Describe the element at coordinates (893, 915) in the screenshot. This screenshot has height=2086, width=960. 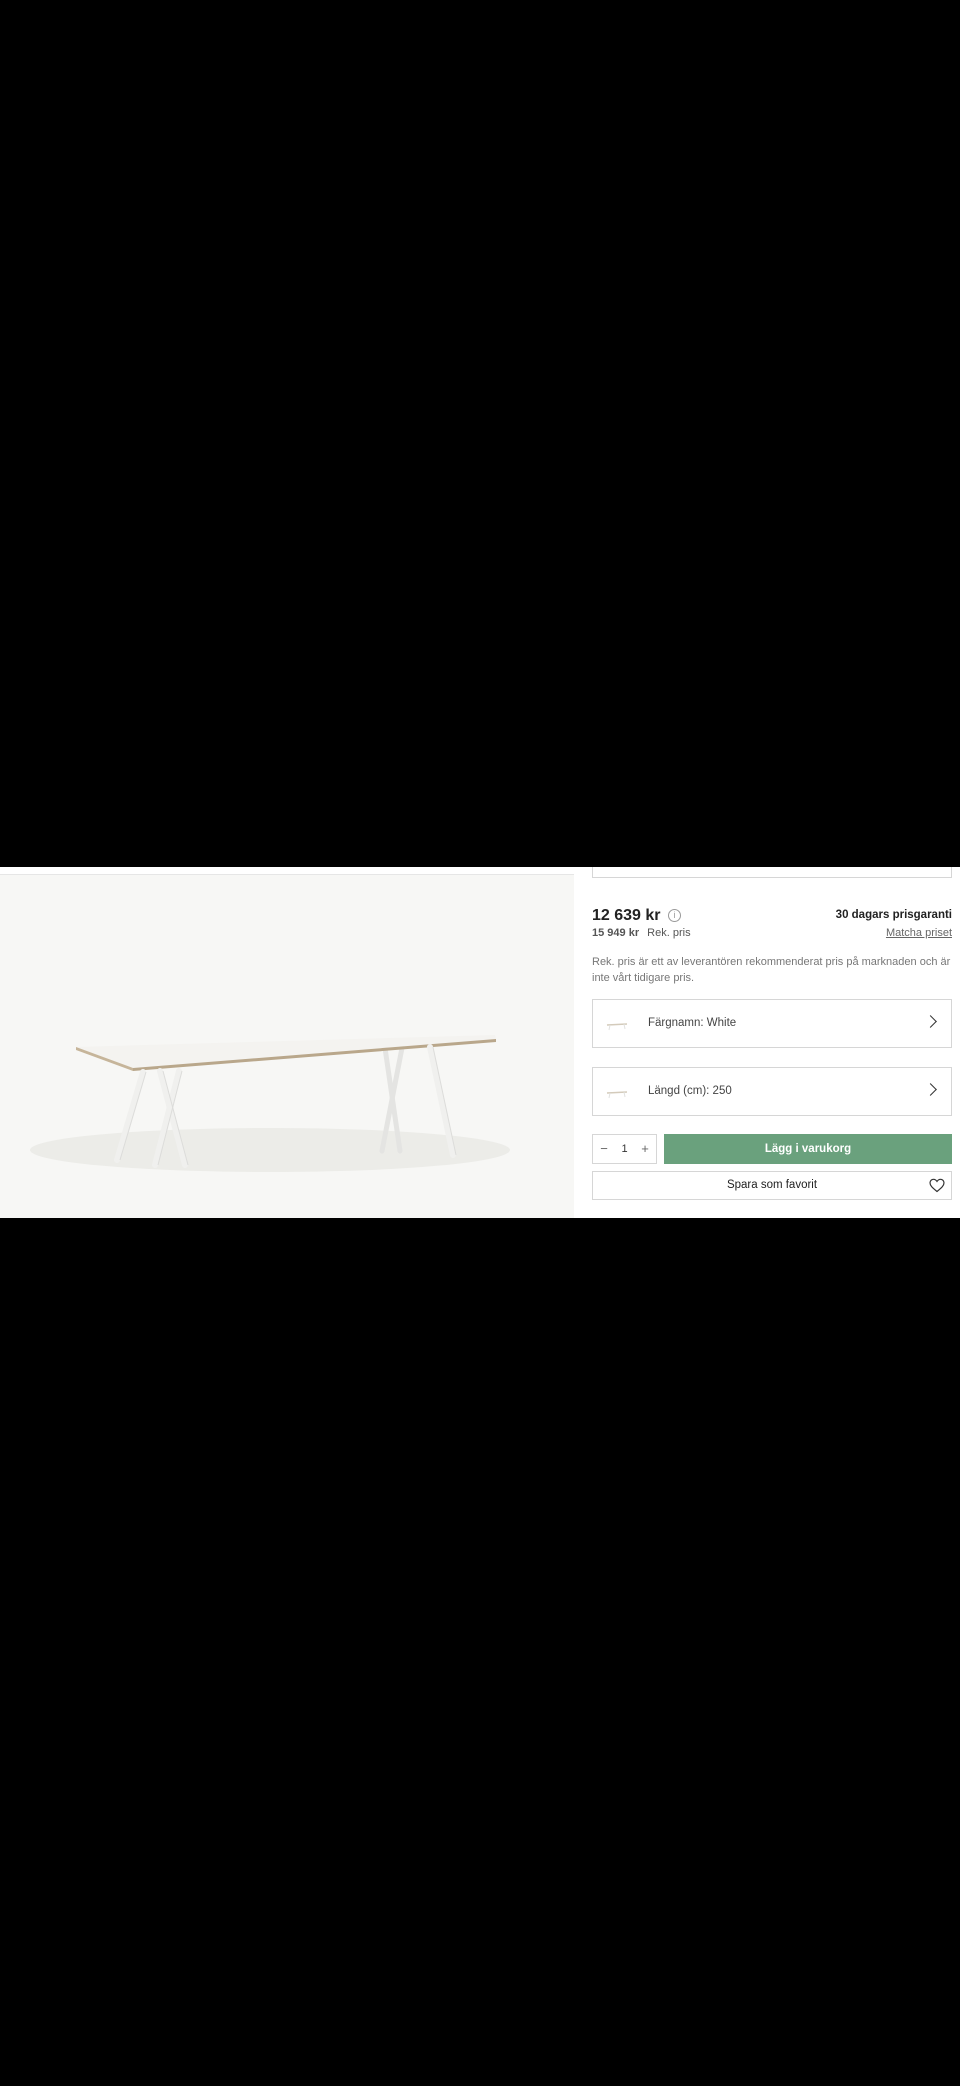
I see `price-guarantee: 30 dagars prisgaranti` at that location.